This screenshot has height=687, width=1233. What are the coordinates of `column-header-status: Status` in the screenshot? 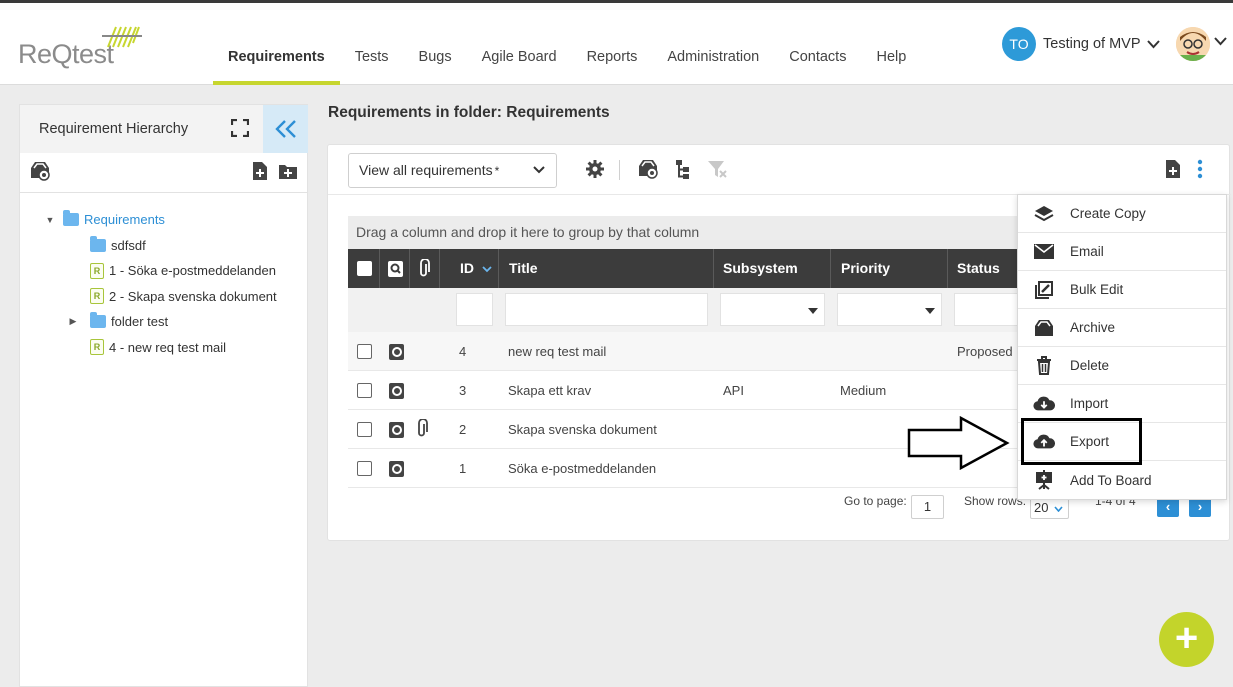 It's located at (983, 268).